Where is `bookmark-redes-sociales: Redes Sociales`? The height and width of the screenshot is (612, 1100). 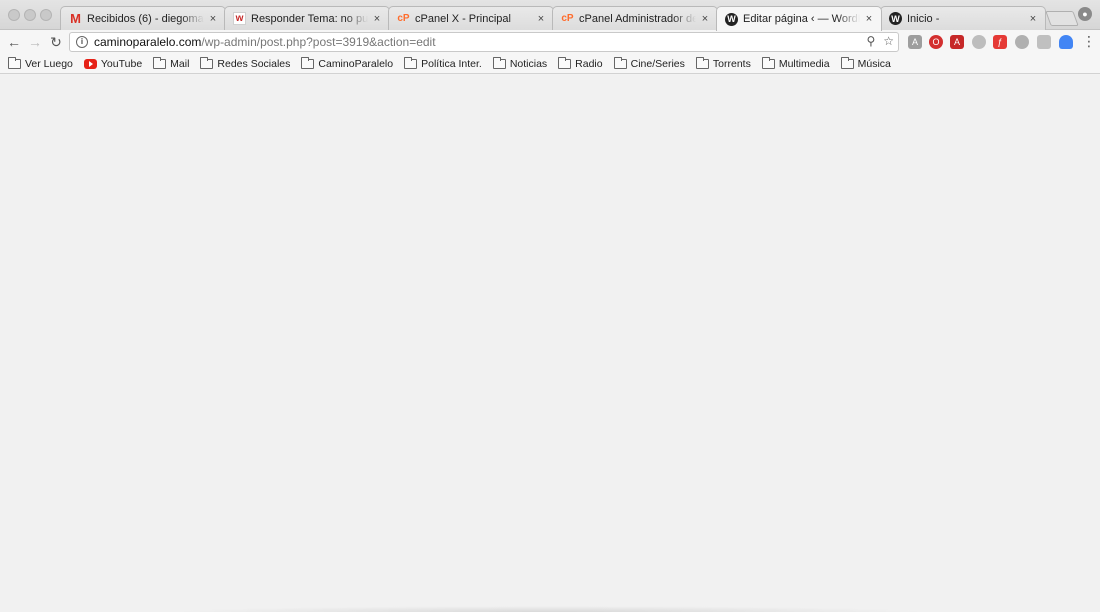
bookmark-redes-sociales: Redes Sociales is located at coordinates (245, 63).